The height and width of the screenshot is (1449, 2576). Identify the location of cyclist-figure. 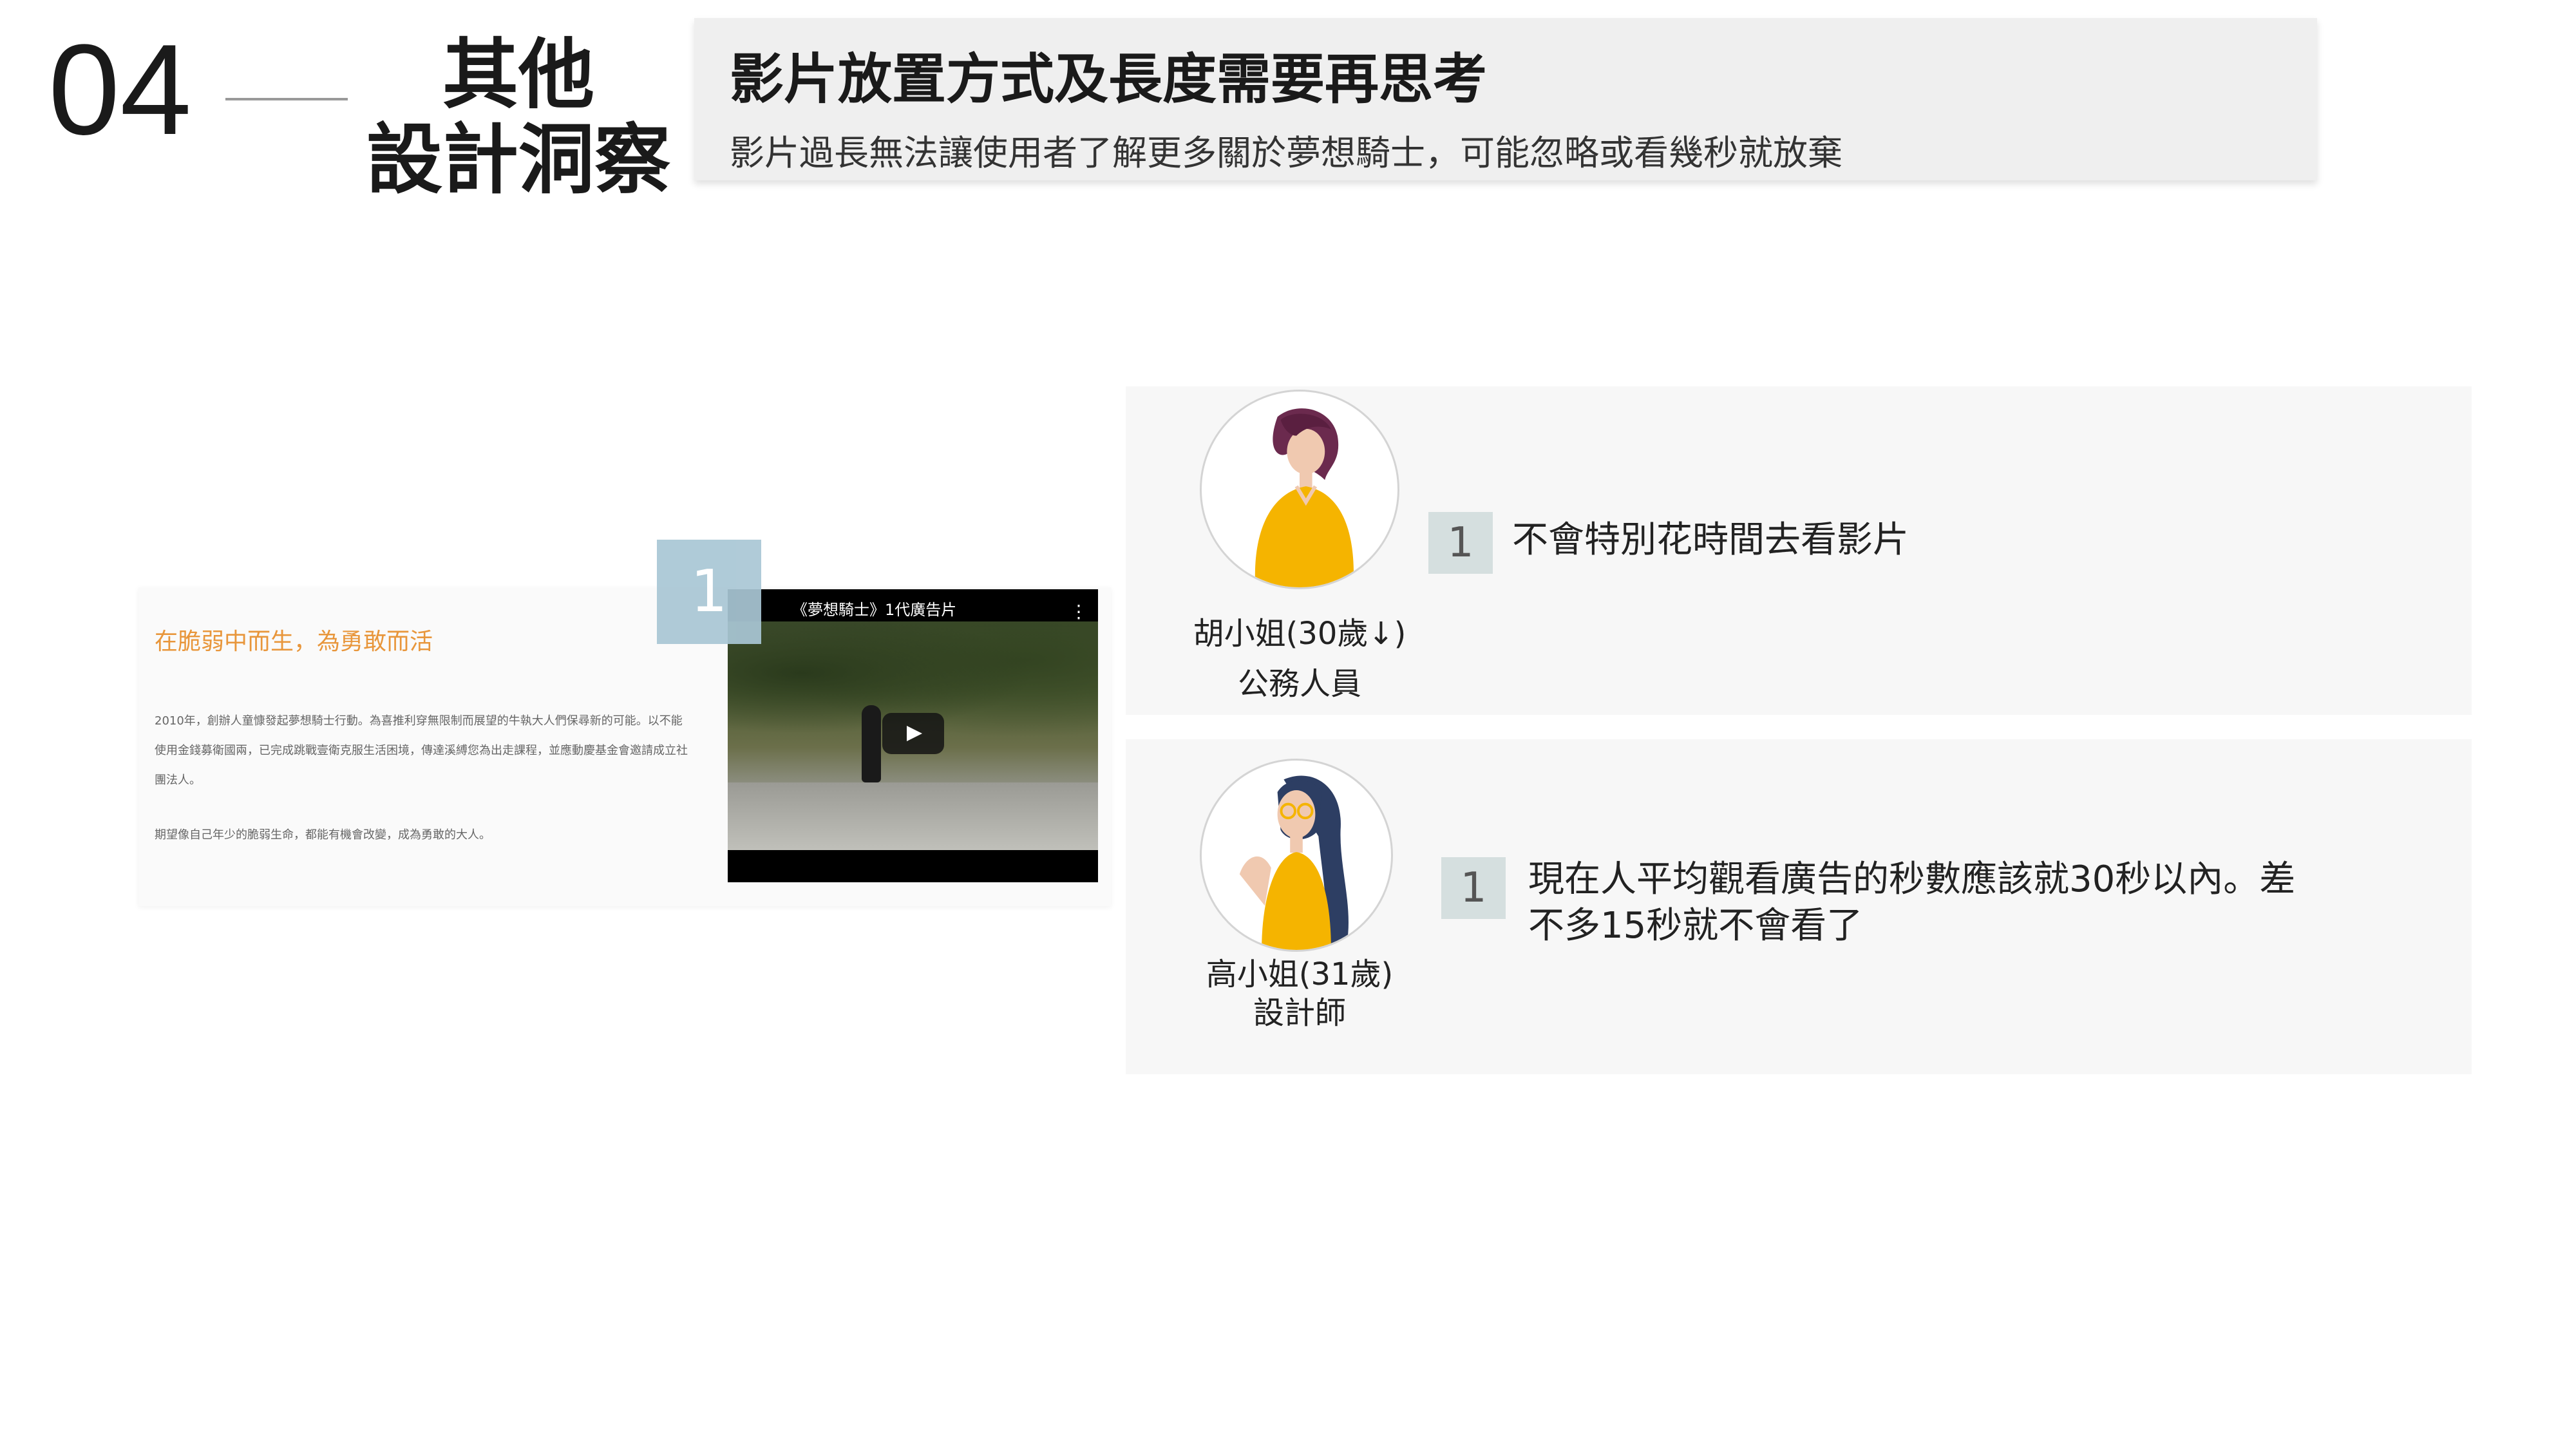
(872, 744).